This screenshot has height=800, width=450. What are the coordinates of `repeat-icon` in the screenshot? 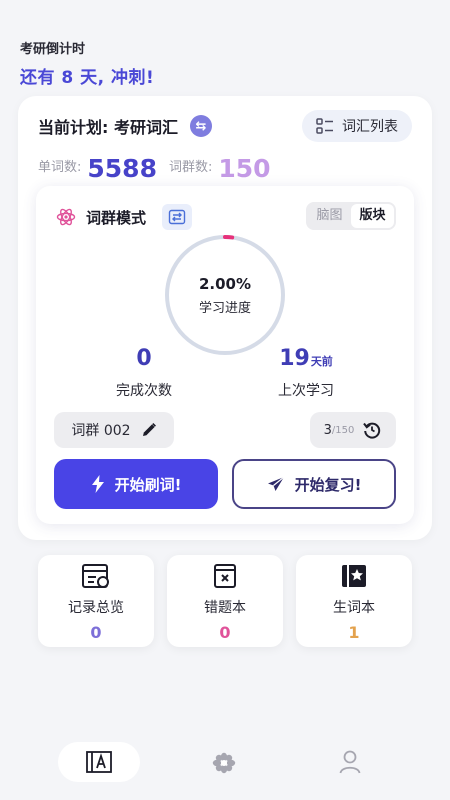 It's located at (177, 217).